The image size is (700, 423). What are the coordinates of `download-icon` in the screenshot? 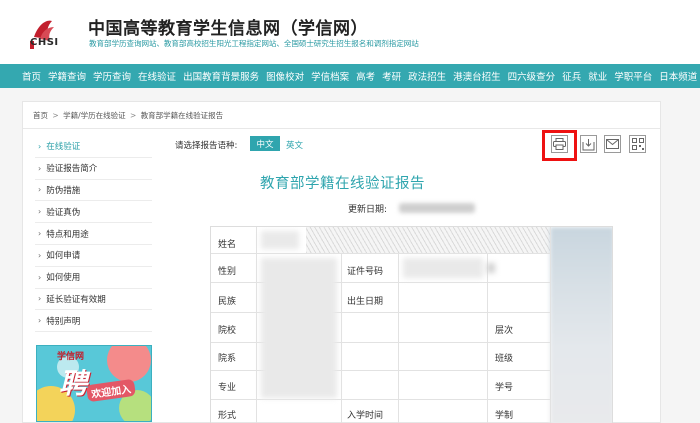 It's located at (588, 144).